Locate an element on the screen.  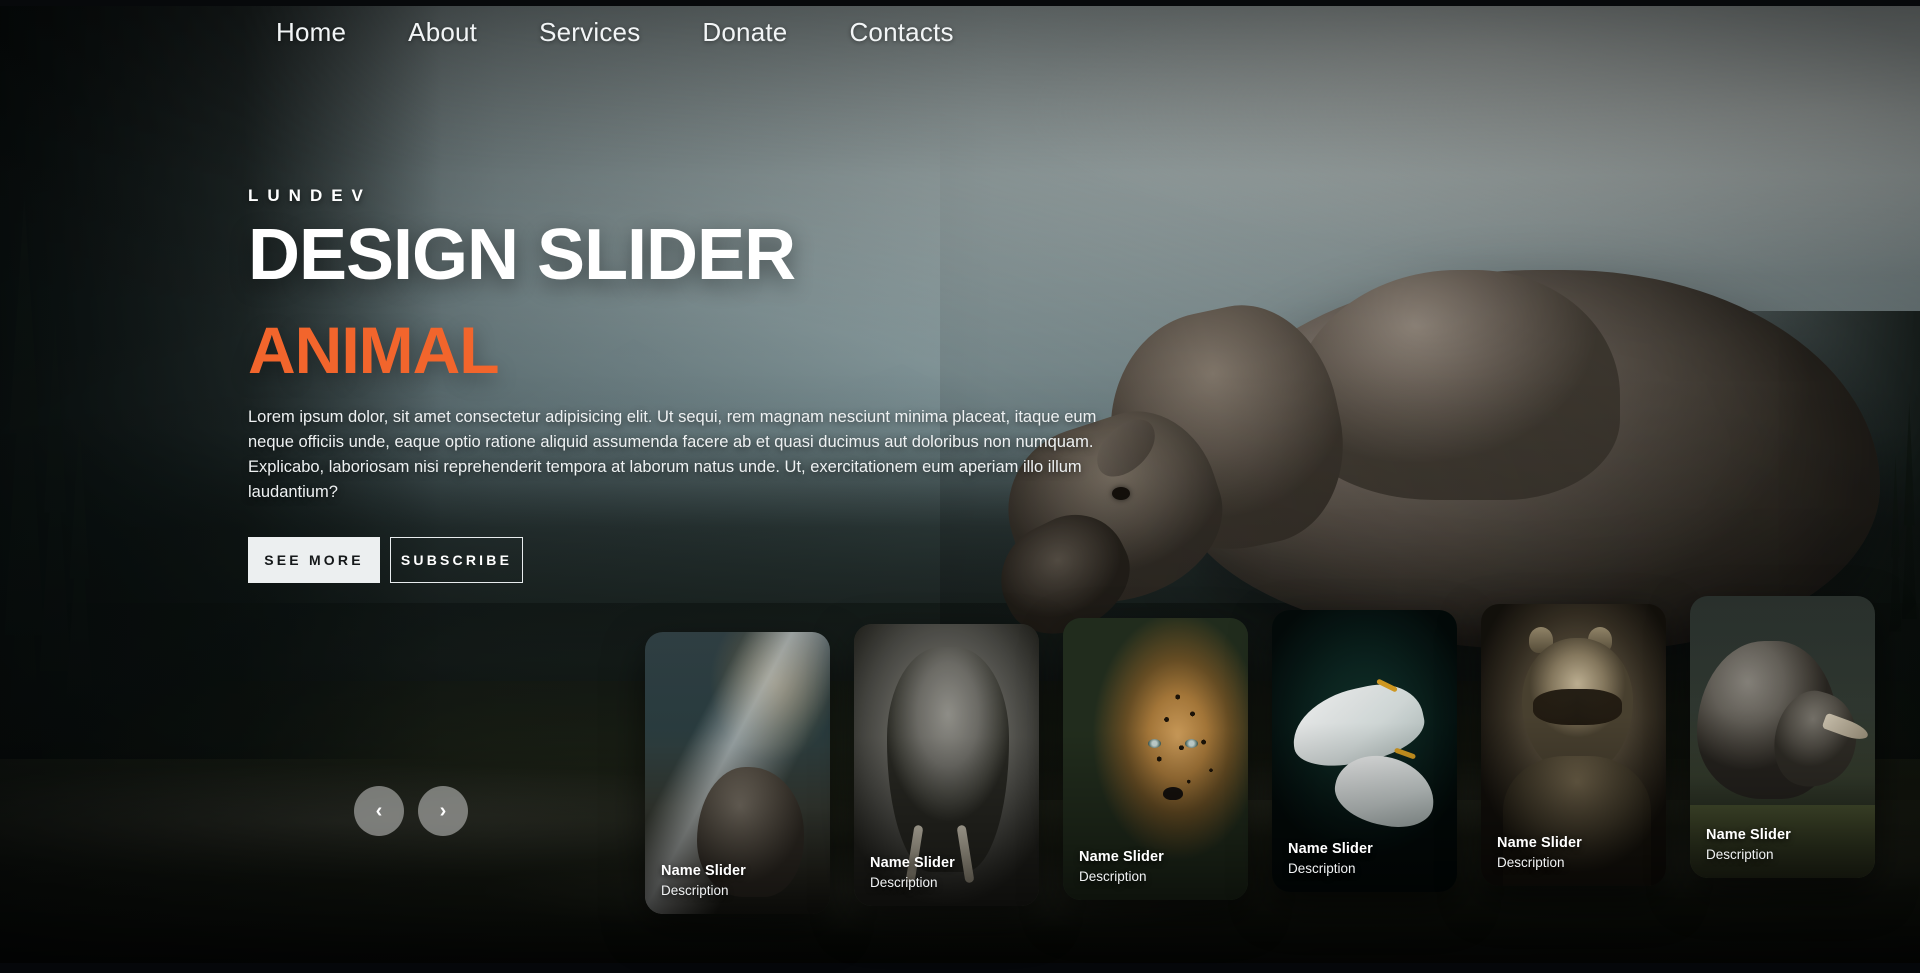
nav-item-services: Services is located at coordinates (589, 32).